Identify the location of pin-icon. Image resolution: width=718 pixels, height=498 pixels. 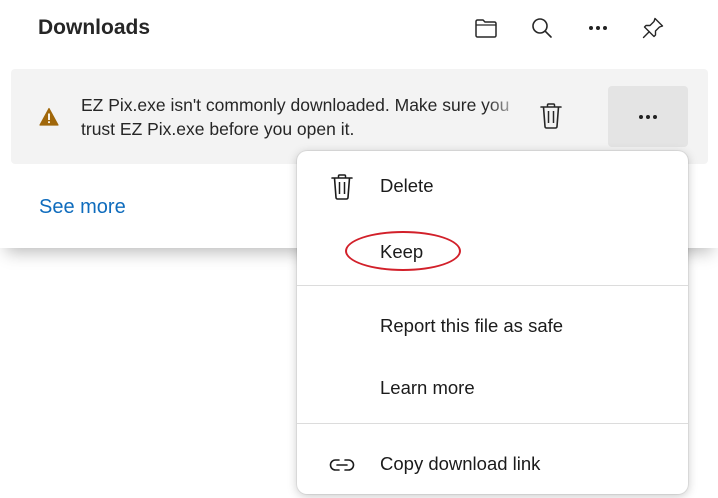
(653, 28).